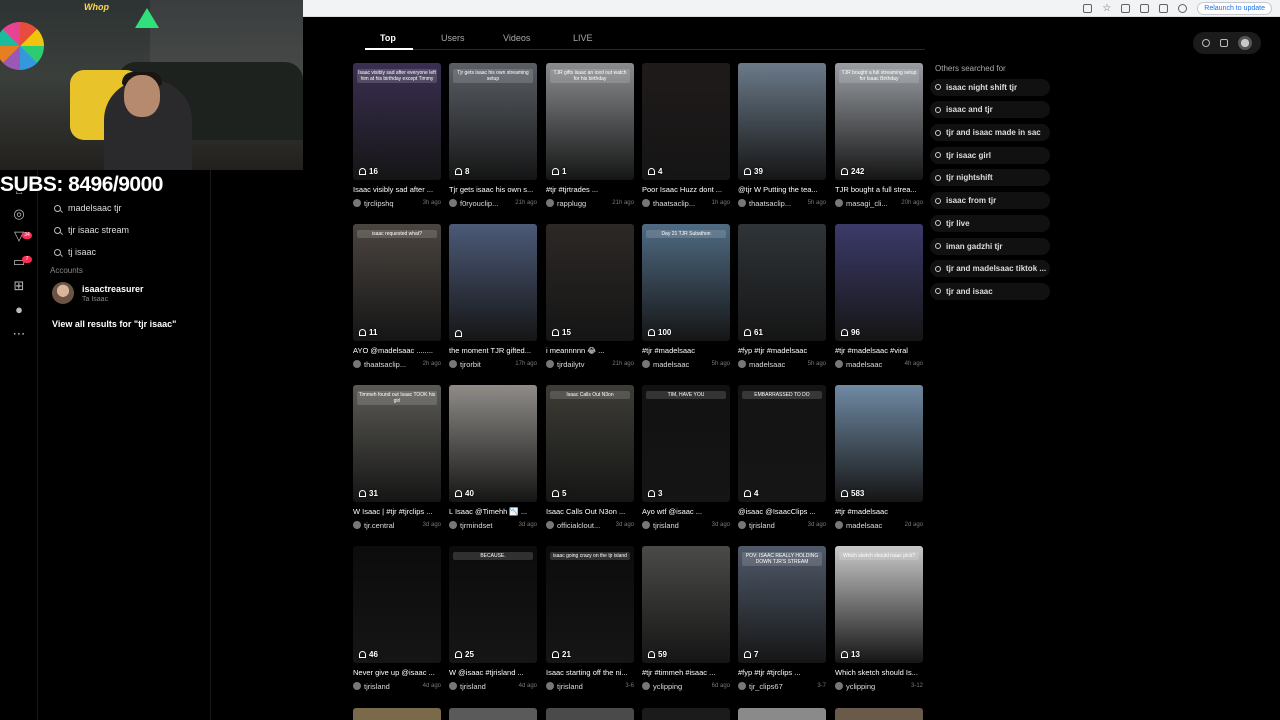 The height and width of the screenshot is (720, 1280). Describe the element at coordinates (686, 443) in the screenshot. I see `video-thumbnail: TIM, HAVE YOU 3` at that location.